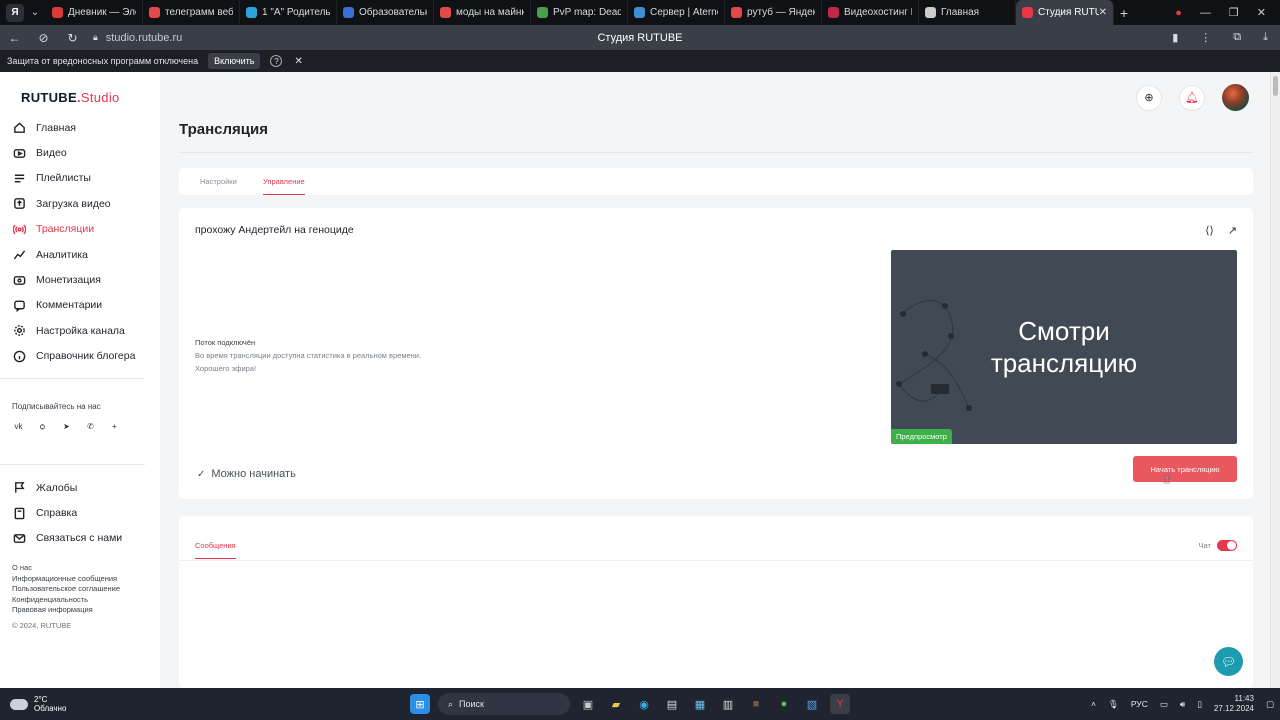 The image size is (1280, 720). What do you see at coordinates (1234, 12) in the screenshot?
I see `restore-icon: ❐` at bounding box center [1234, 12].